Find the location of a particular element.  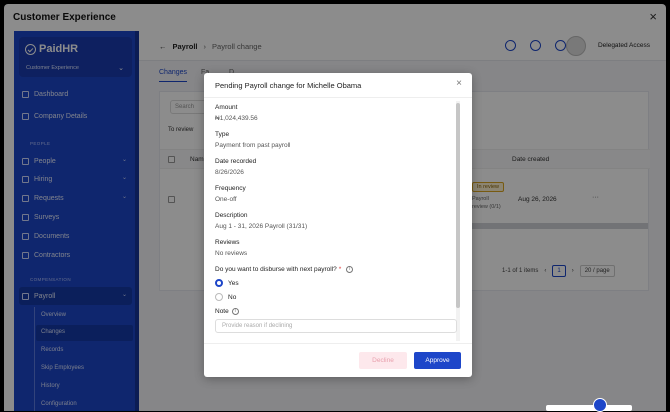

field-value-date-recorded: 8/26/2026 is located at coordinates (229, 172).